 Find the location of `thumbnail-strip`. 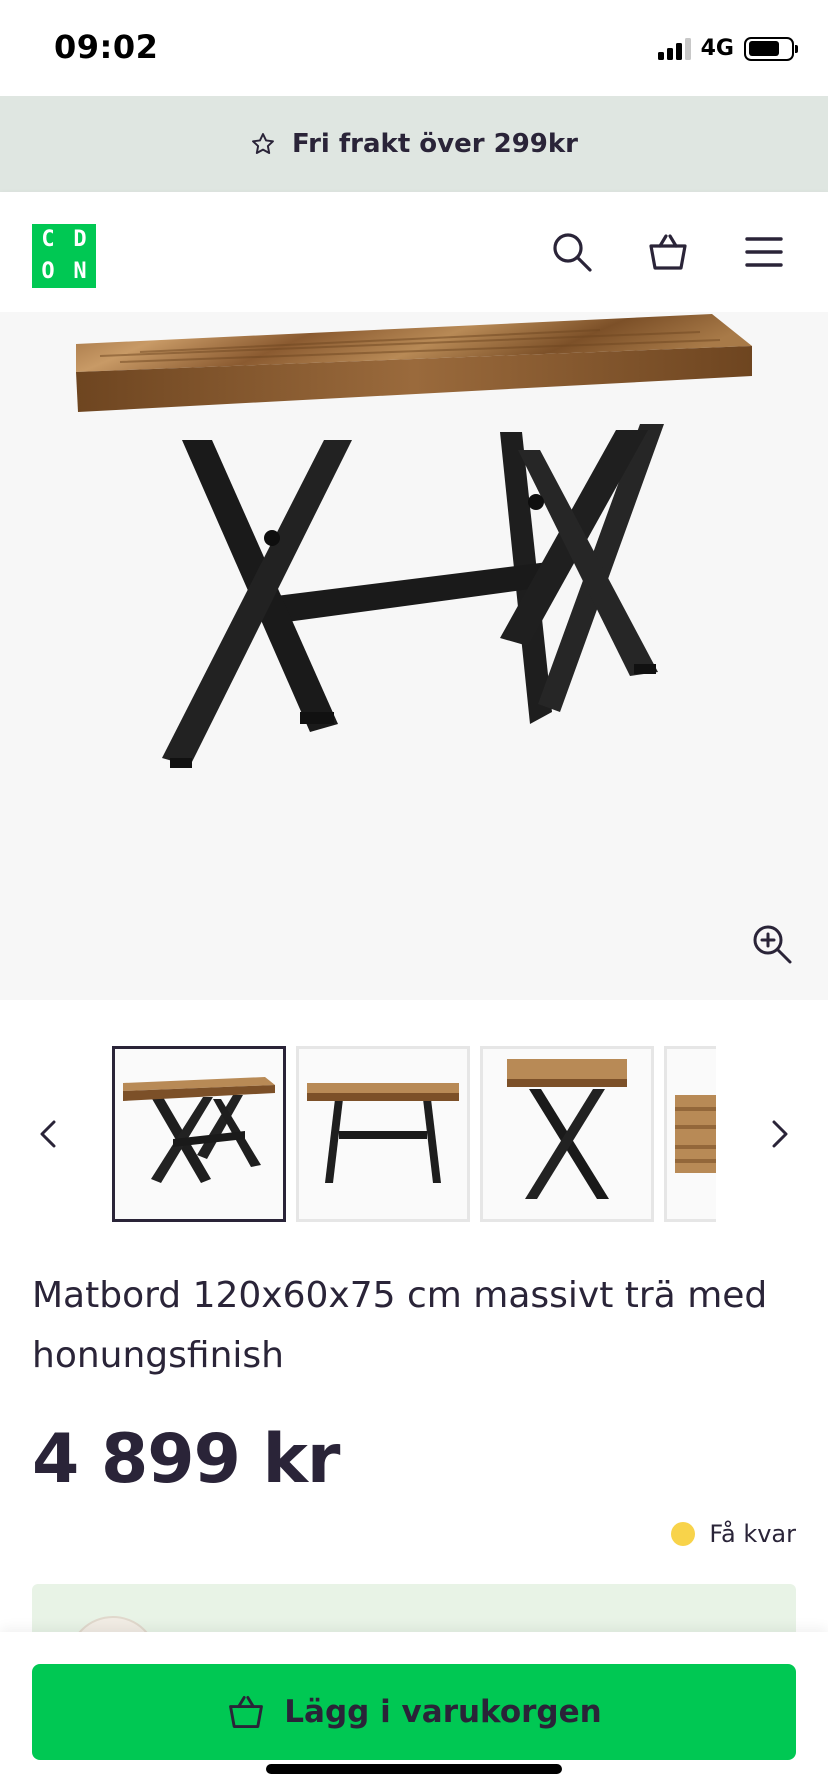

thumbnail-strip is located at coordinates (414, 1135).